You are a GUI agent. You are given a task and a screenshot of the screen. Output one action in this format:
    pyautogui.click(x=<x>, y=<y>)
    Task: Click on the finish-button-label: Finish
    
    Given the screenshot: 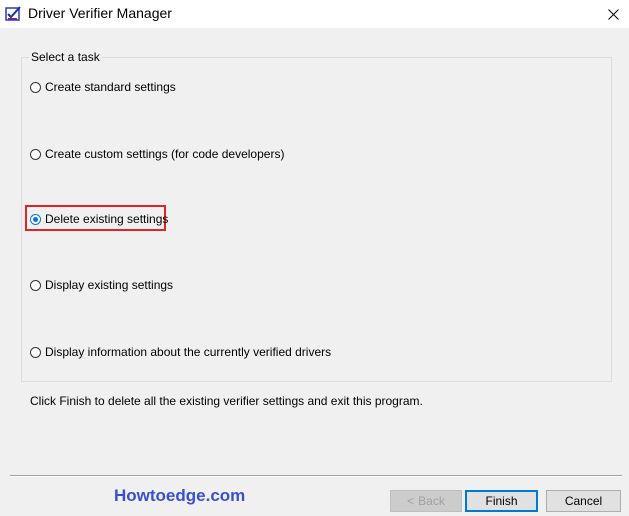 What is the action you would take?
    pyautogui.click(x=501, y=501)
    